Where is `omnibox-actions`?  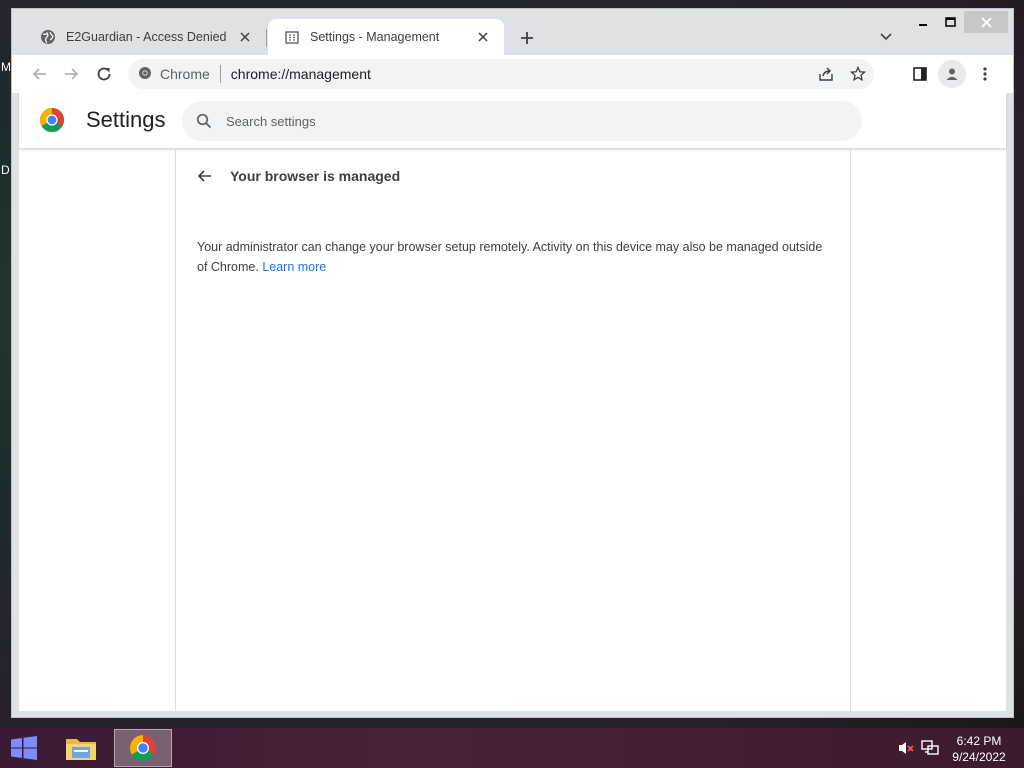 omnibox-actions is located at coordinates (842, 74).